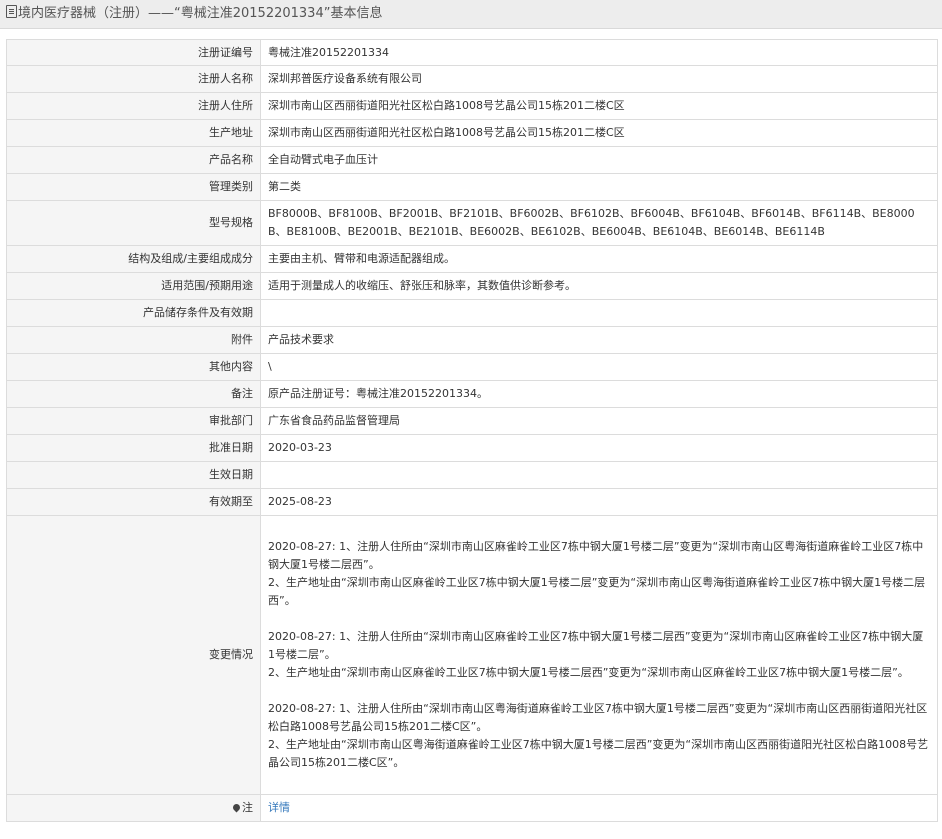 The height and width of the screenshot is (839, 942). Describe the element at coordinates (133, 133) in the screenshot. I see `field-label: 生产地址` at that location.